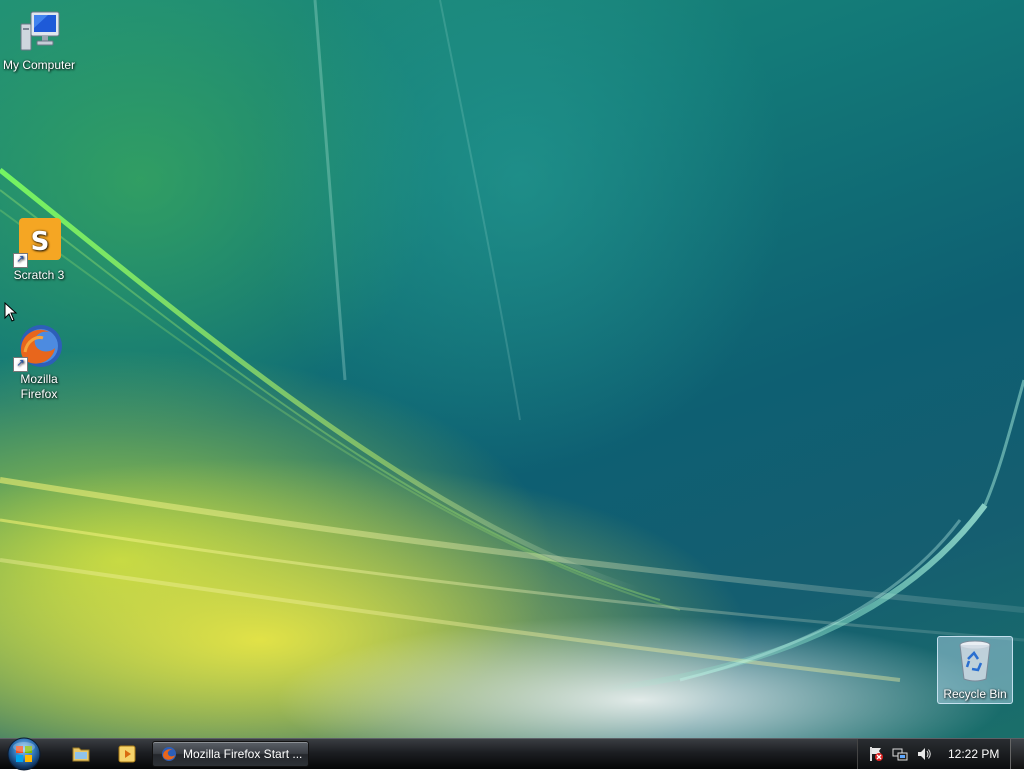 Image resolution: width=1024 pixels, height=776 pixels. I want to click on desktop-icon-scratch-3: S ↗ Scratch 3, so click(39, 250).